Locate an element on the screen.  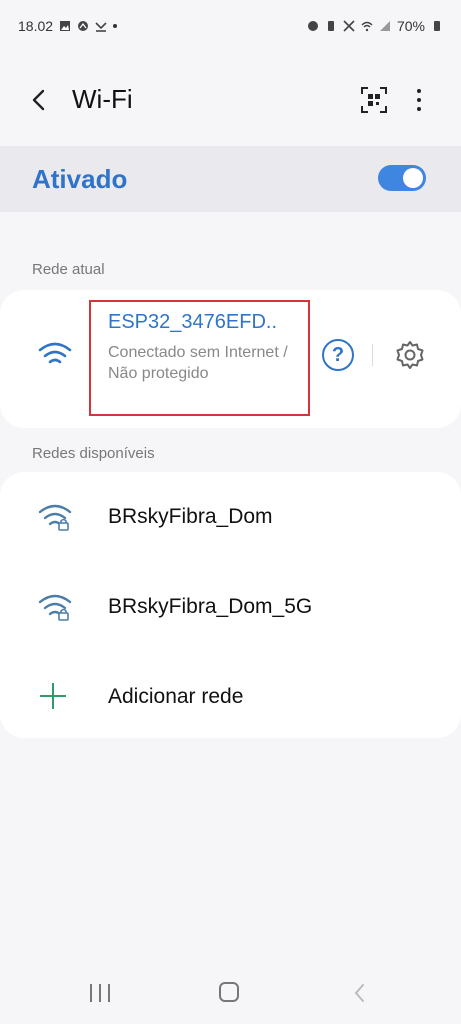
status-time: 18.02 is located at coordinates (36, 26).